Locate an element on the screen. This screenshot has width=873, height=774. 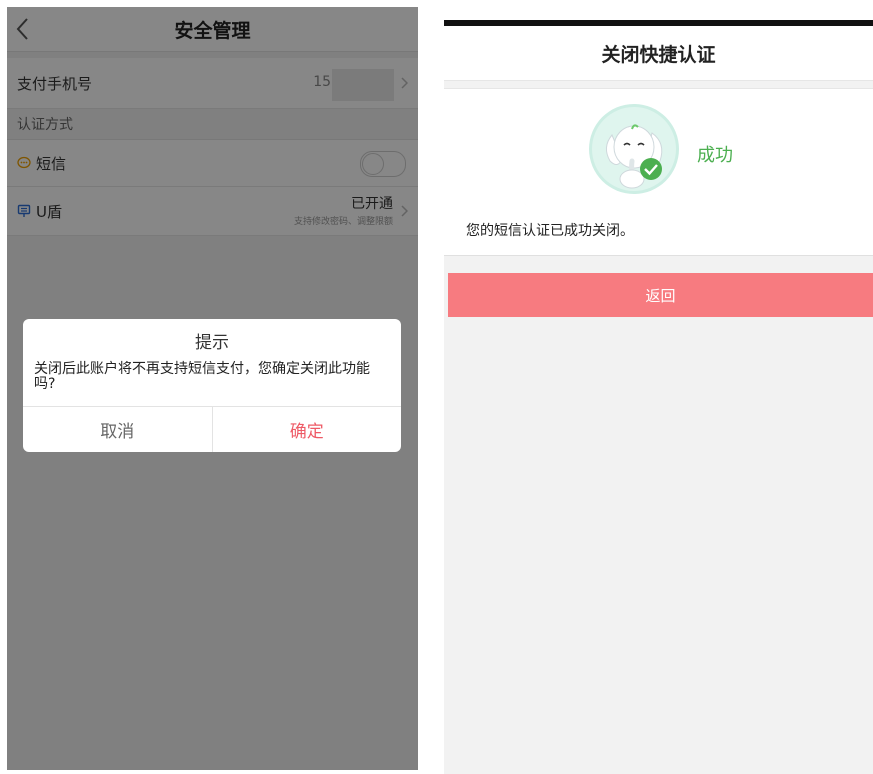
confirm-dialog: 提示 关闭后此账户将不再支持短信支付，您确定关闭此功能吗? 取消 确定 is located at coordinates (212, 385).